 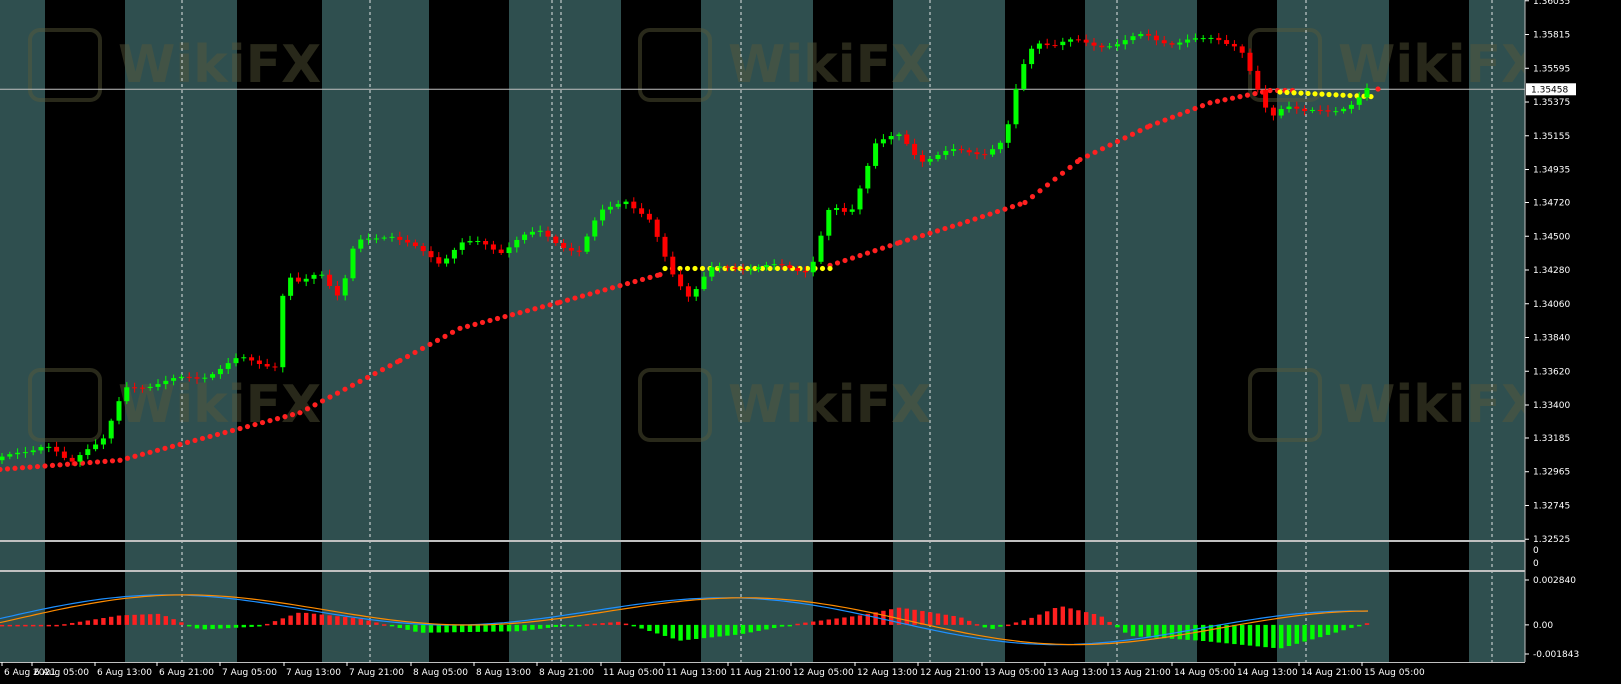 What do you see at coordinates (1551, 540) in the screenshot?
I see `price-tick-label: 1.32525` at bounding box center [1551, 540].